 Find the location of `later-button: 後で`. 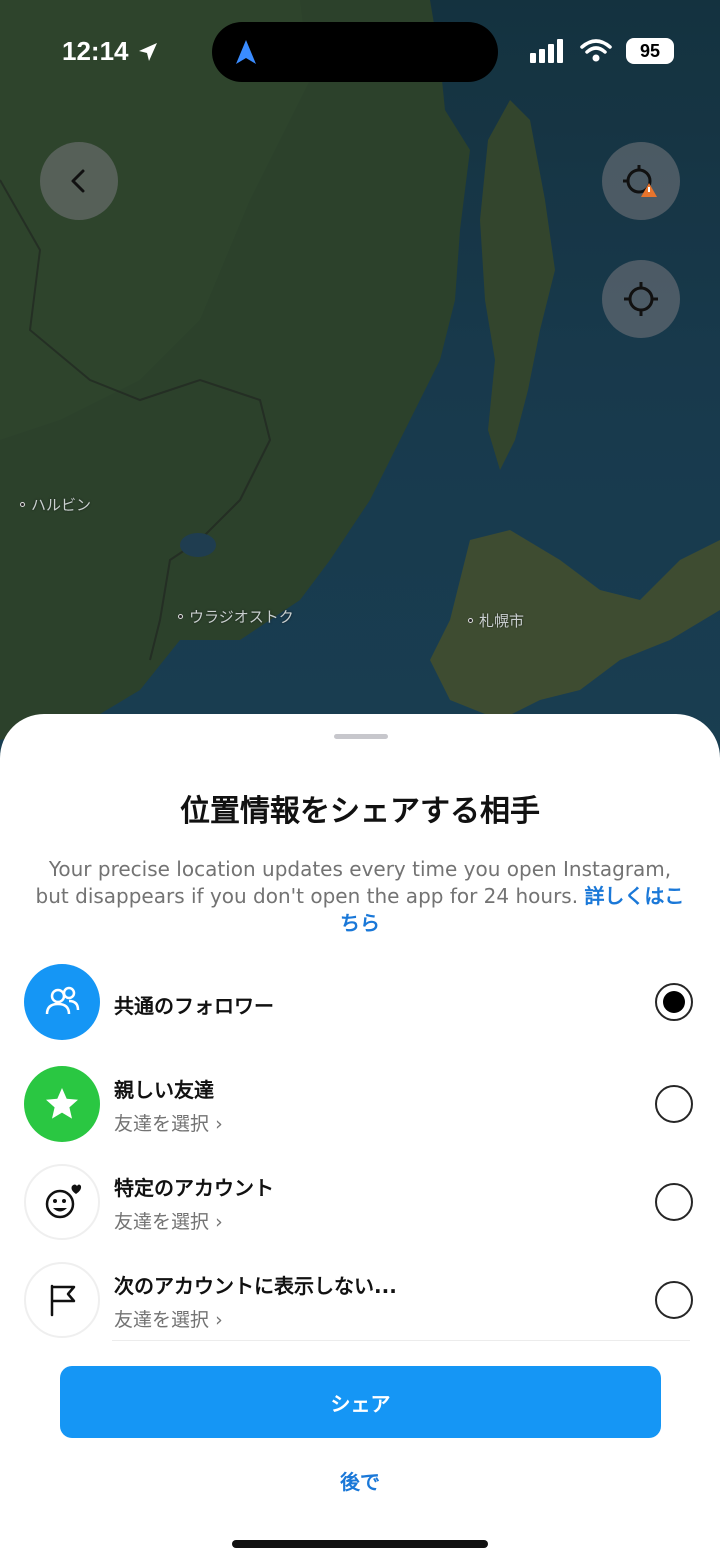

later-button: 後で is located at coordinates (360, 1480).